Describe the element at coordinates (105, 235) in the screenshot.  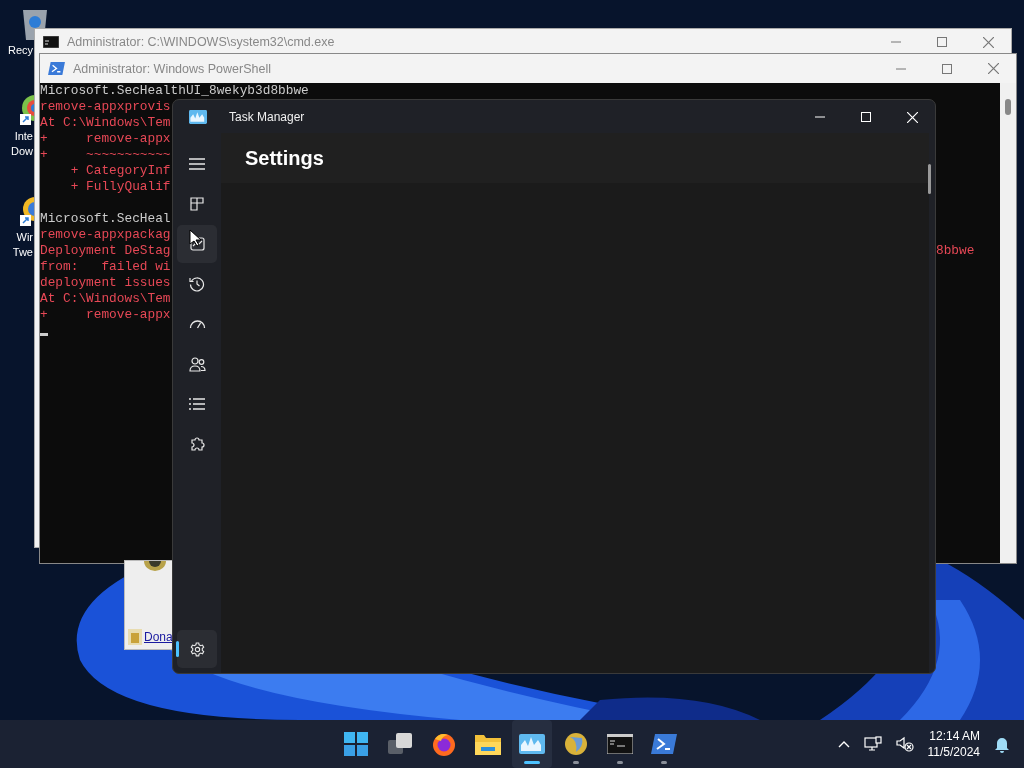
I see `console-line: remove-appxpackag` at that location.